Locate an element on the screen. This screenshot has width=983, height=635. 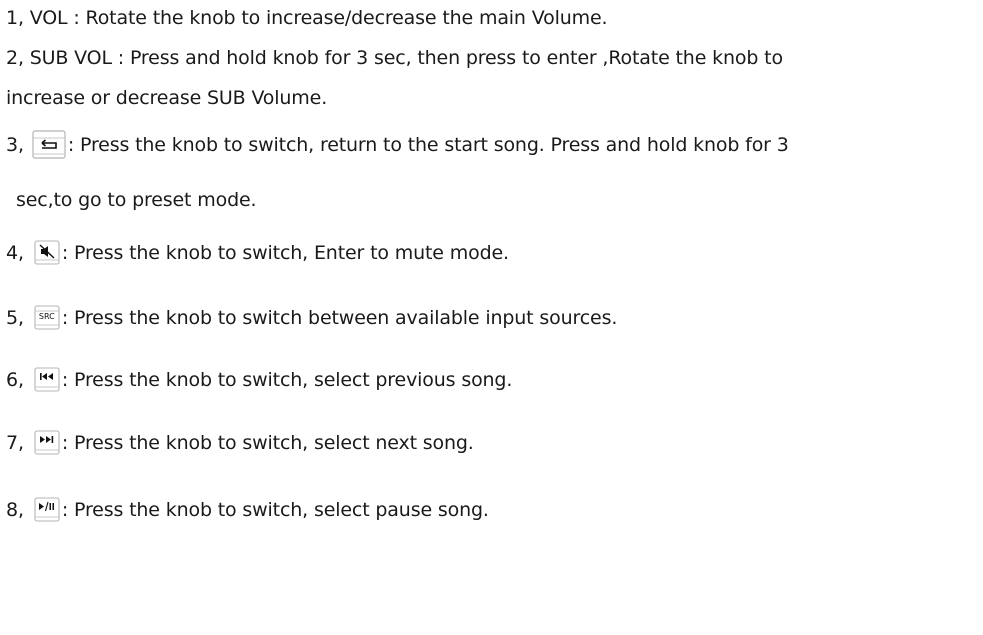
item-number: 3, is located at coordinates (15, 145).